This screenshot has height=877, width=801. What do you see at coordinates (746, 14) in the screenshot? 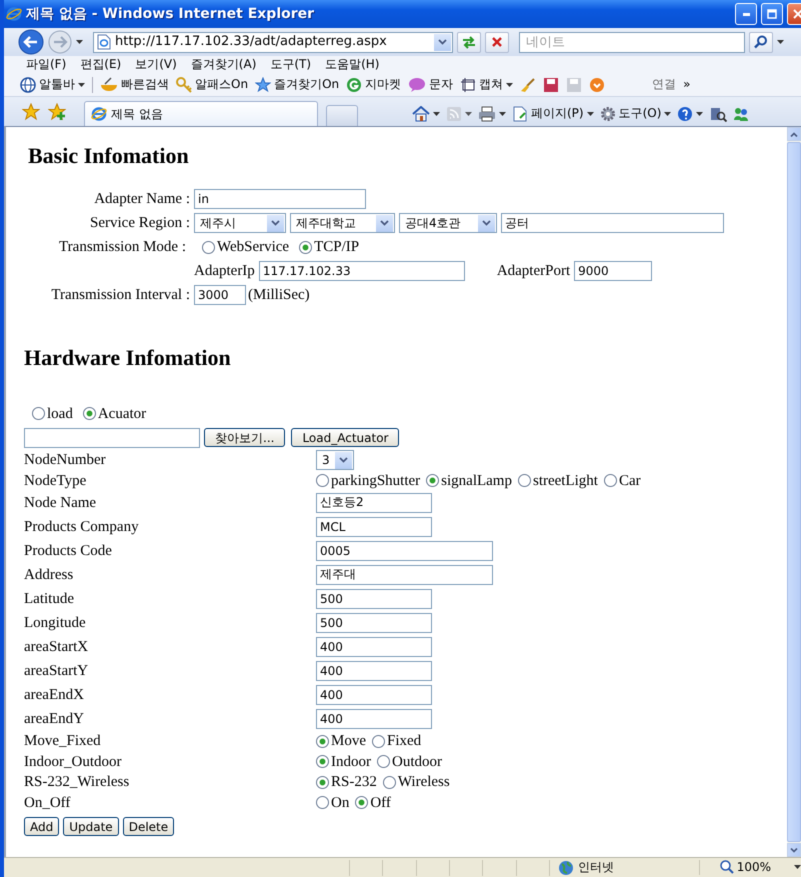
I see `minimize-button` at bounding box center [746, 14].